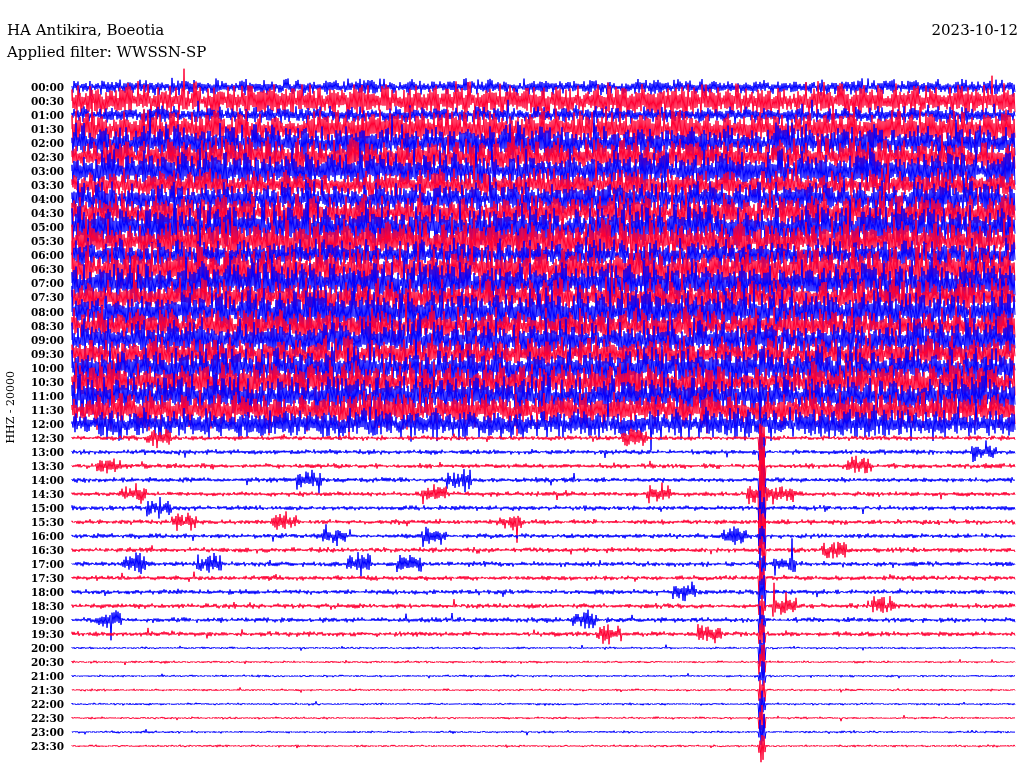 This screenshot has height=780, width=1024. What do you see at coordinates (46, 325) in the screenshot?
I see `time-label: 08:30` at bounding box center [46, 325].